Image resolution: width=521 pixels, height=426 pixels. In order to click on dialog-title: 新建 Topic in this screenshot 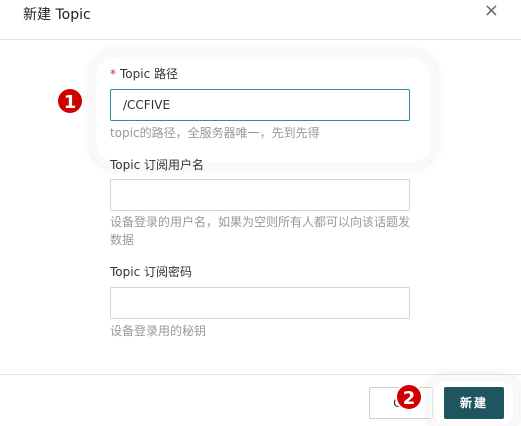, I will do `click(57, 15)`.